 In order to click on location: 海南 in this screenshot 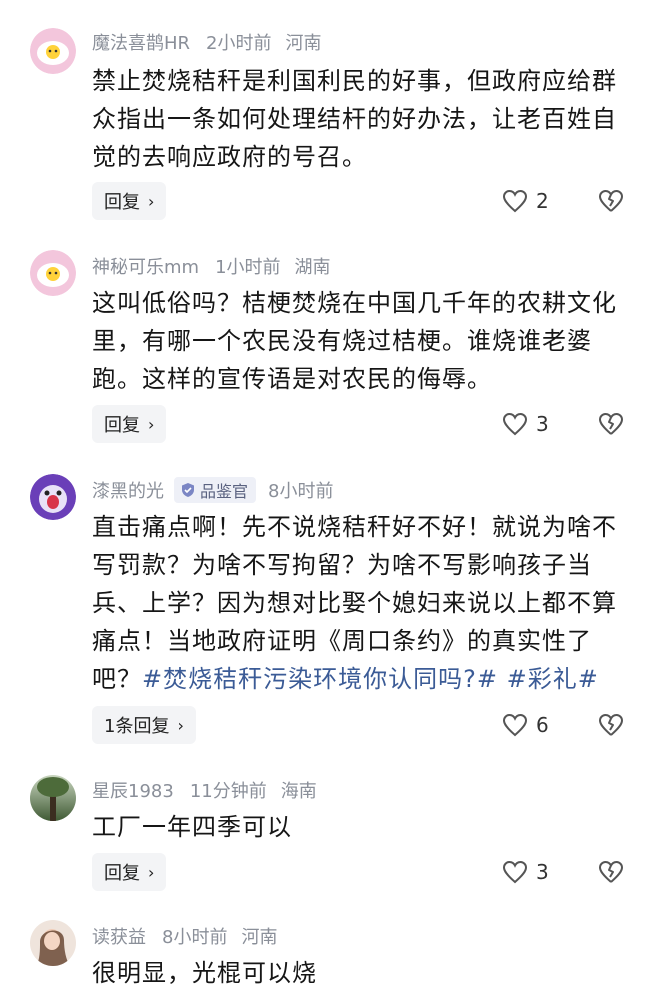, I will do `click(298, 791)`.